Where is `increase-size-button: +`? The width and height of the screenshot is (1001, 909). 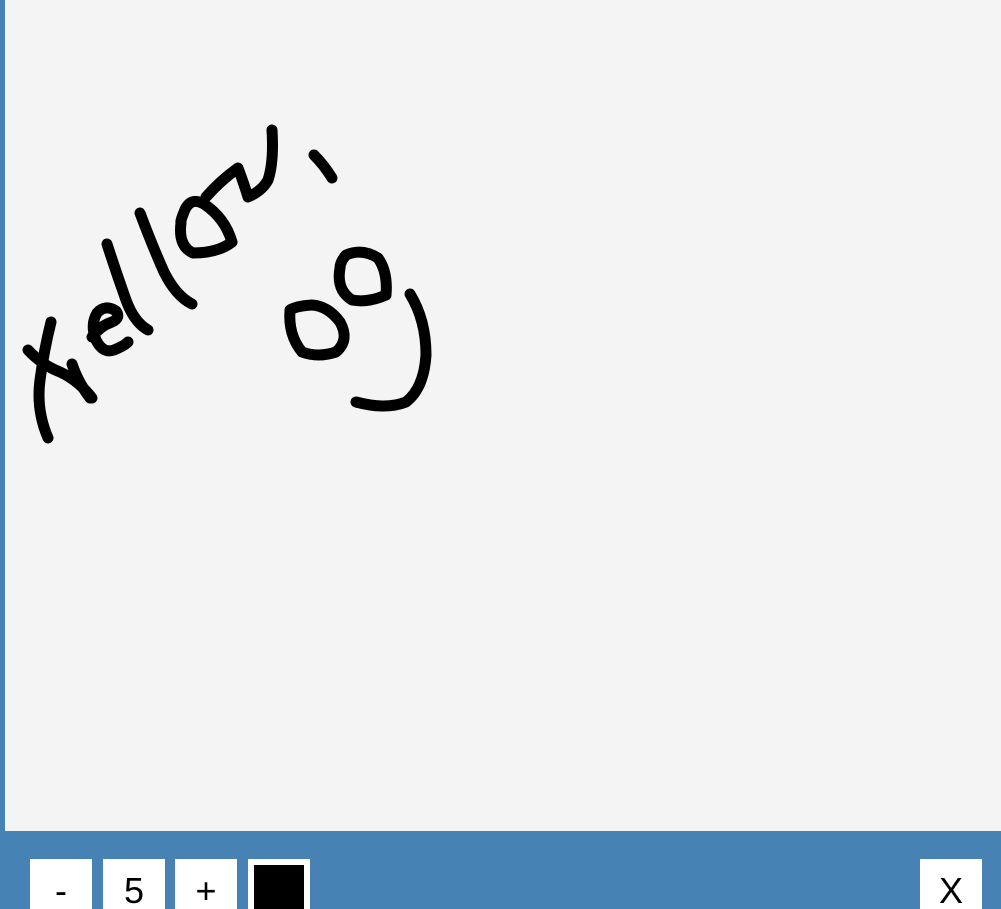 increase-size-button: + is located at coordinates (206, 884).